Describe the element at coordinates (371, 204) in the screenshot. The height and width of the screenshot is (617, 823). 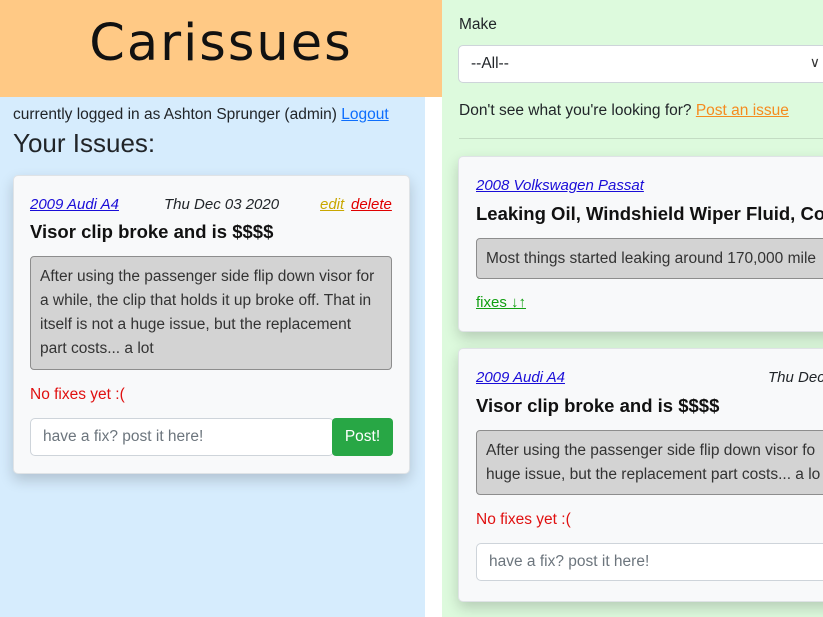
I see `delete-link: delete` at that location.